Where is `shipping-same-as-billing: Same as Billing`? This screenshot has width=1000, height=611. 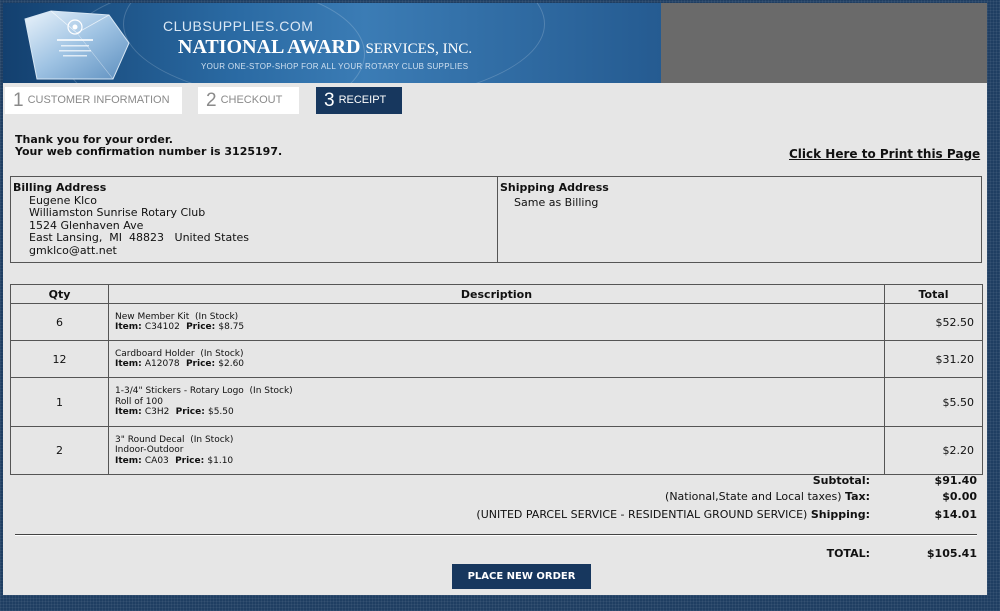
shipping-same-as-billing: Same as Billing is located at coordinates (556, 202).